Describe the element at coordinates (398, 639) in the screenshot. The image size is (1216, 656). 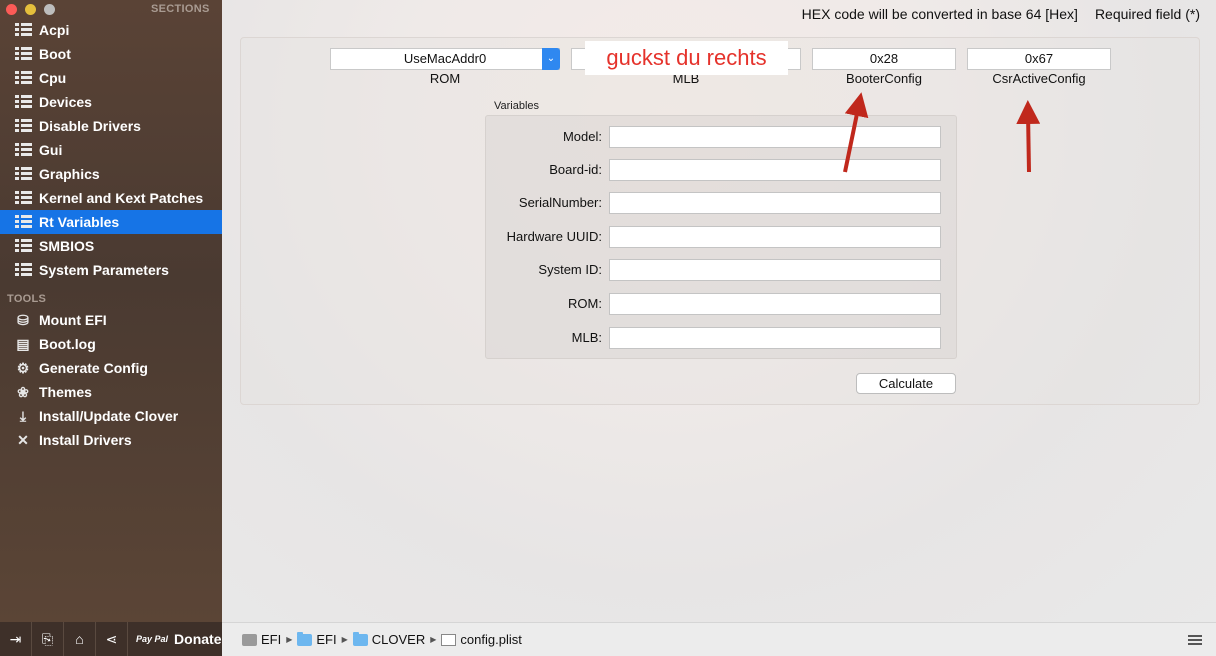
I see `path-label: CLOVER` at that location.